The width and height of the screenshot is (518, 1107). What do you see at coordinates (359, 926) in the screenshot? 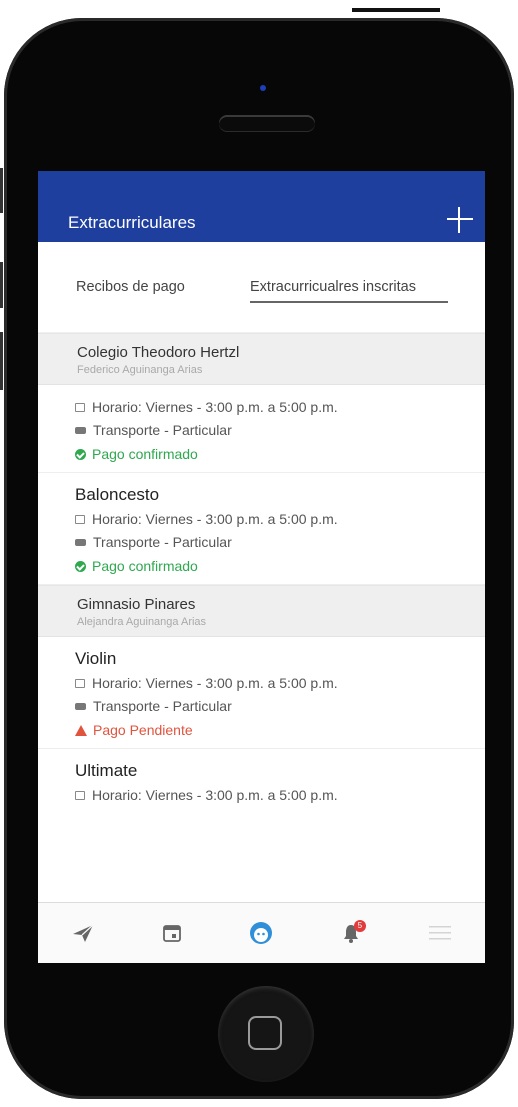
I see `notification-badge: 5` at bounding box center [359, 926].